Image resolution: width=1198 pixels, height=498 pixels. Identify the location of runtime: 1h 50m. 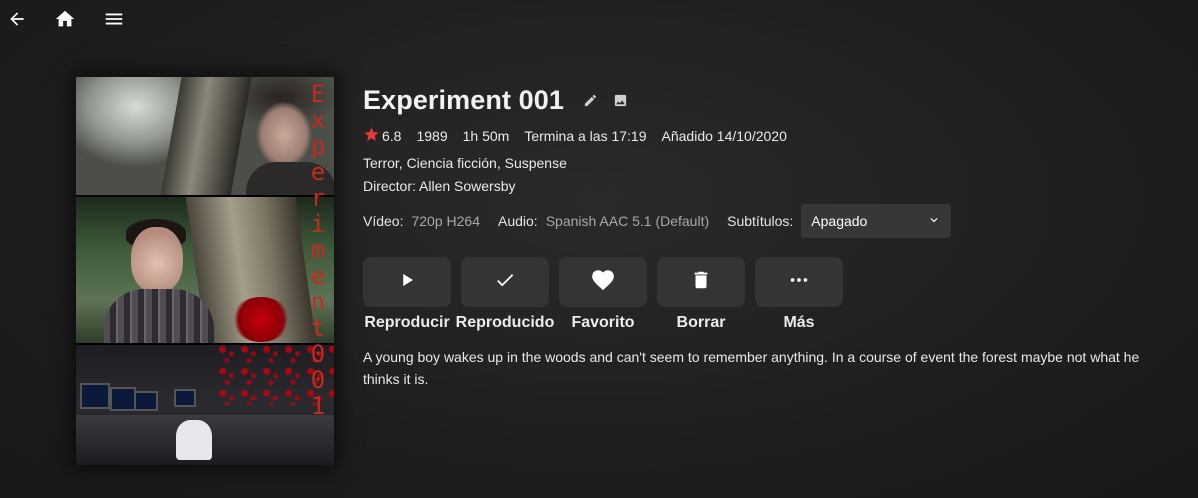
(486, 136).